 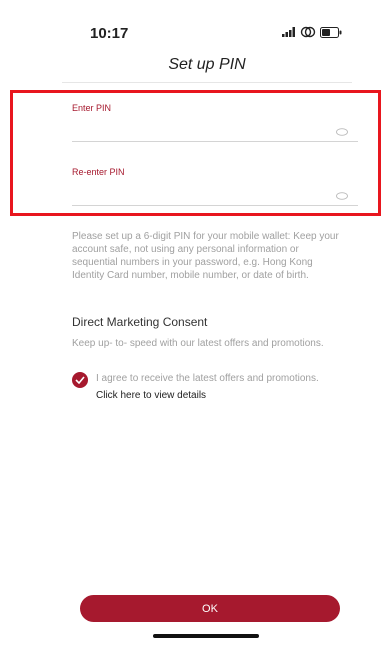 What do you see at coordinates (331, 32) in the screenshot?
I see `battery-icon` at bounding box center [331, 32].